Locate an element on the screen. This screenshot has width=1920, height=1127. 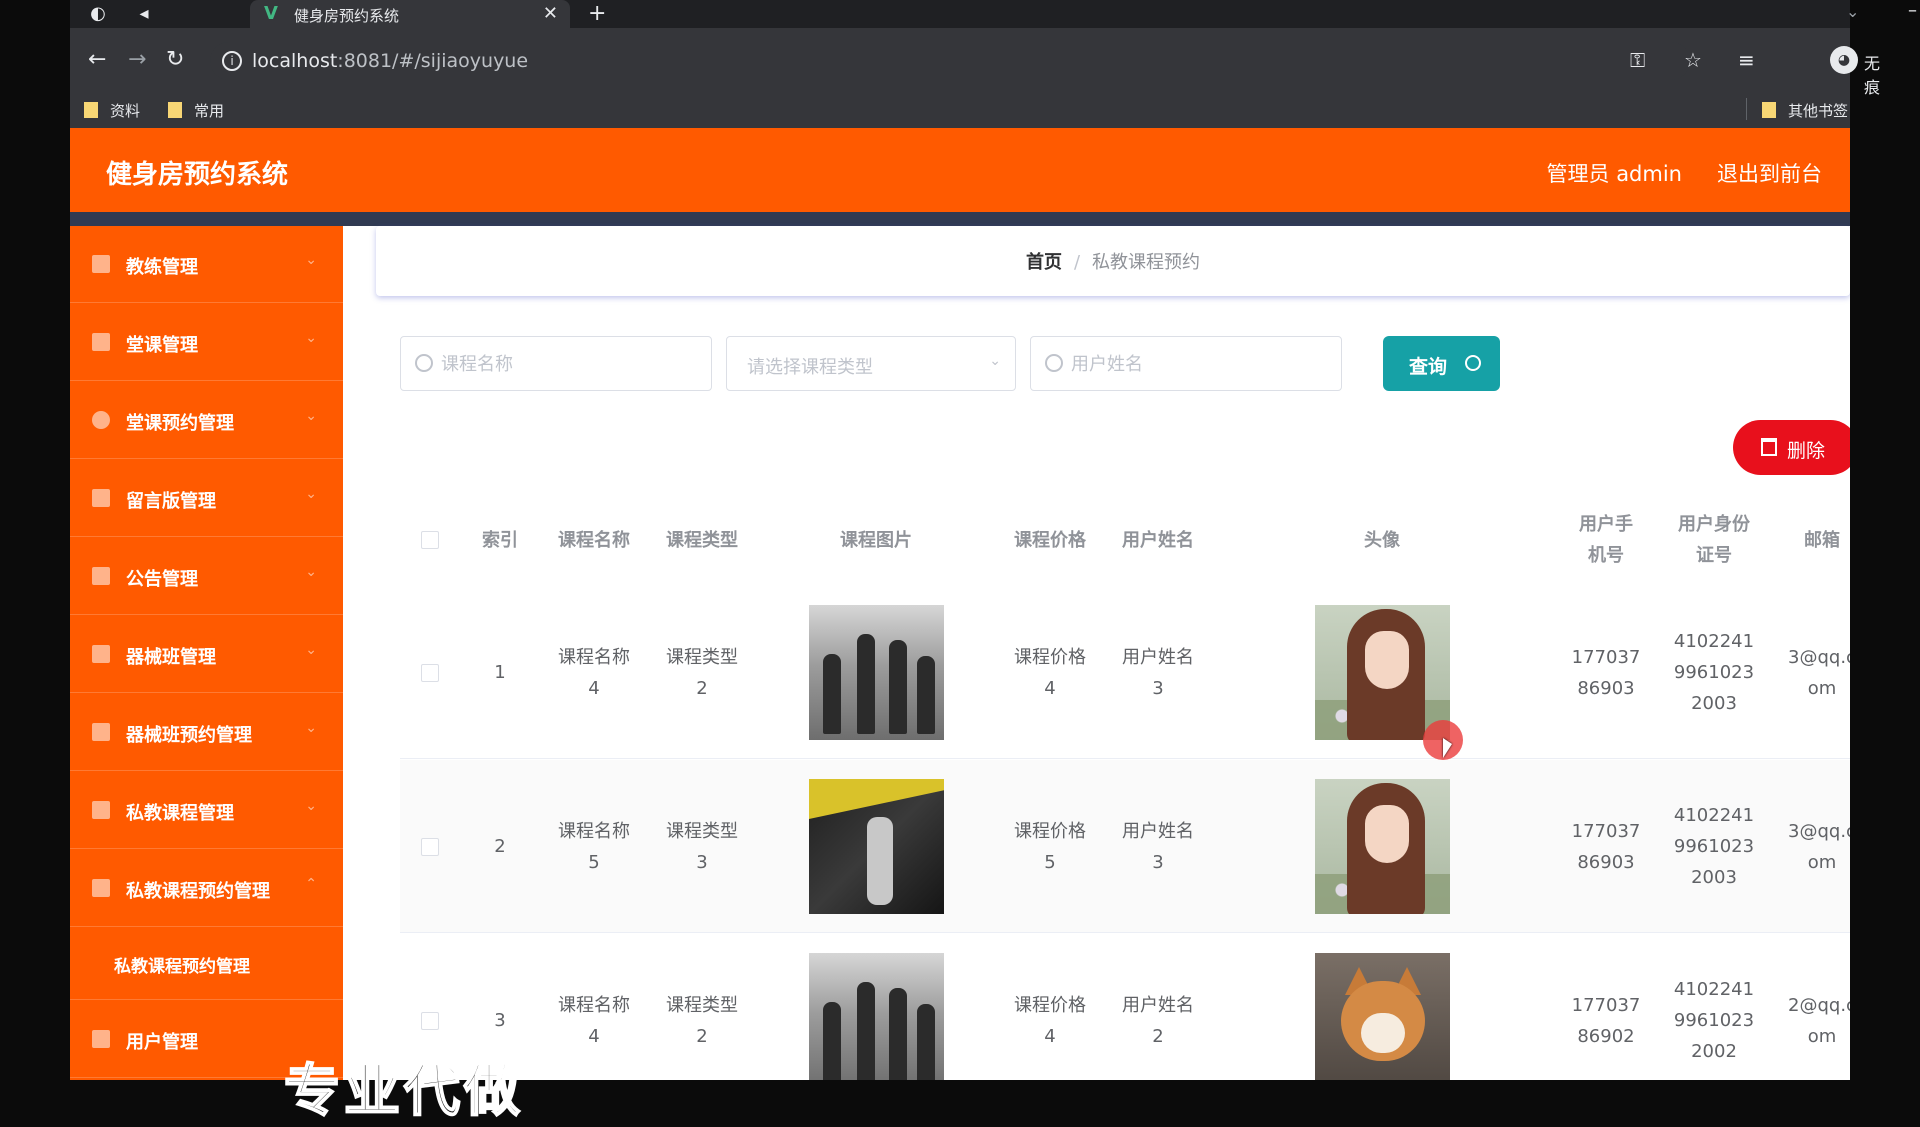
user-icon is located at coordinates (101, 498).